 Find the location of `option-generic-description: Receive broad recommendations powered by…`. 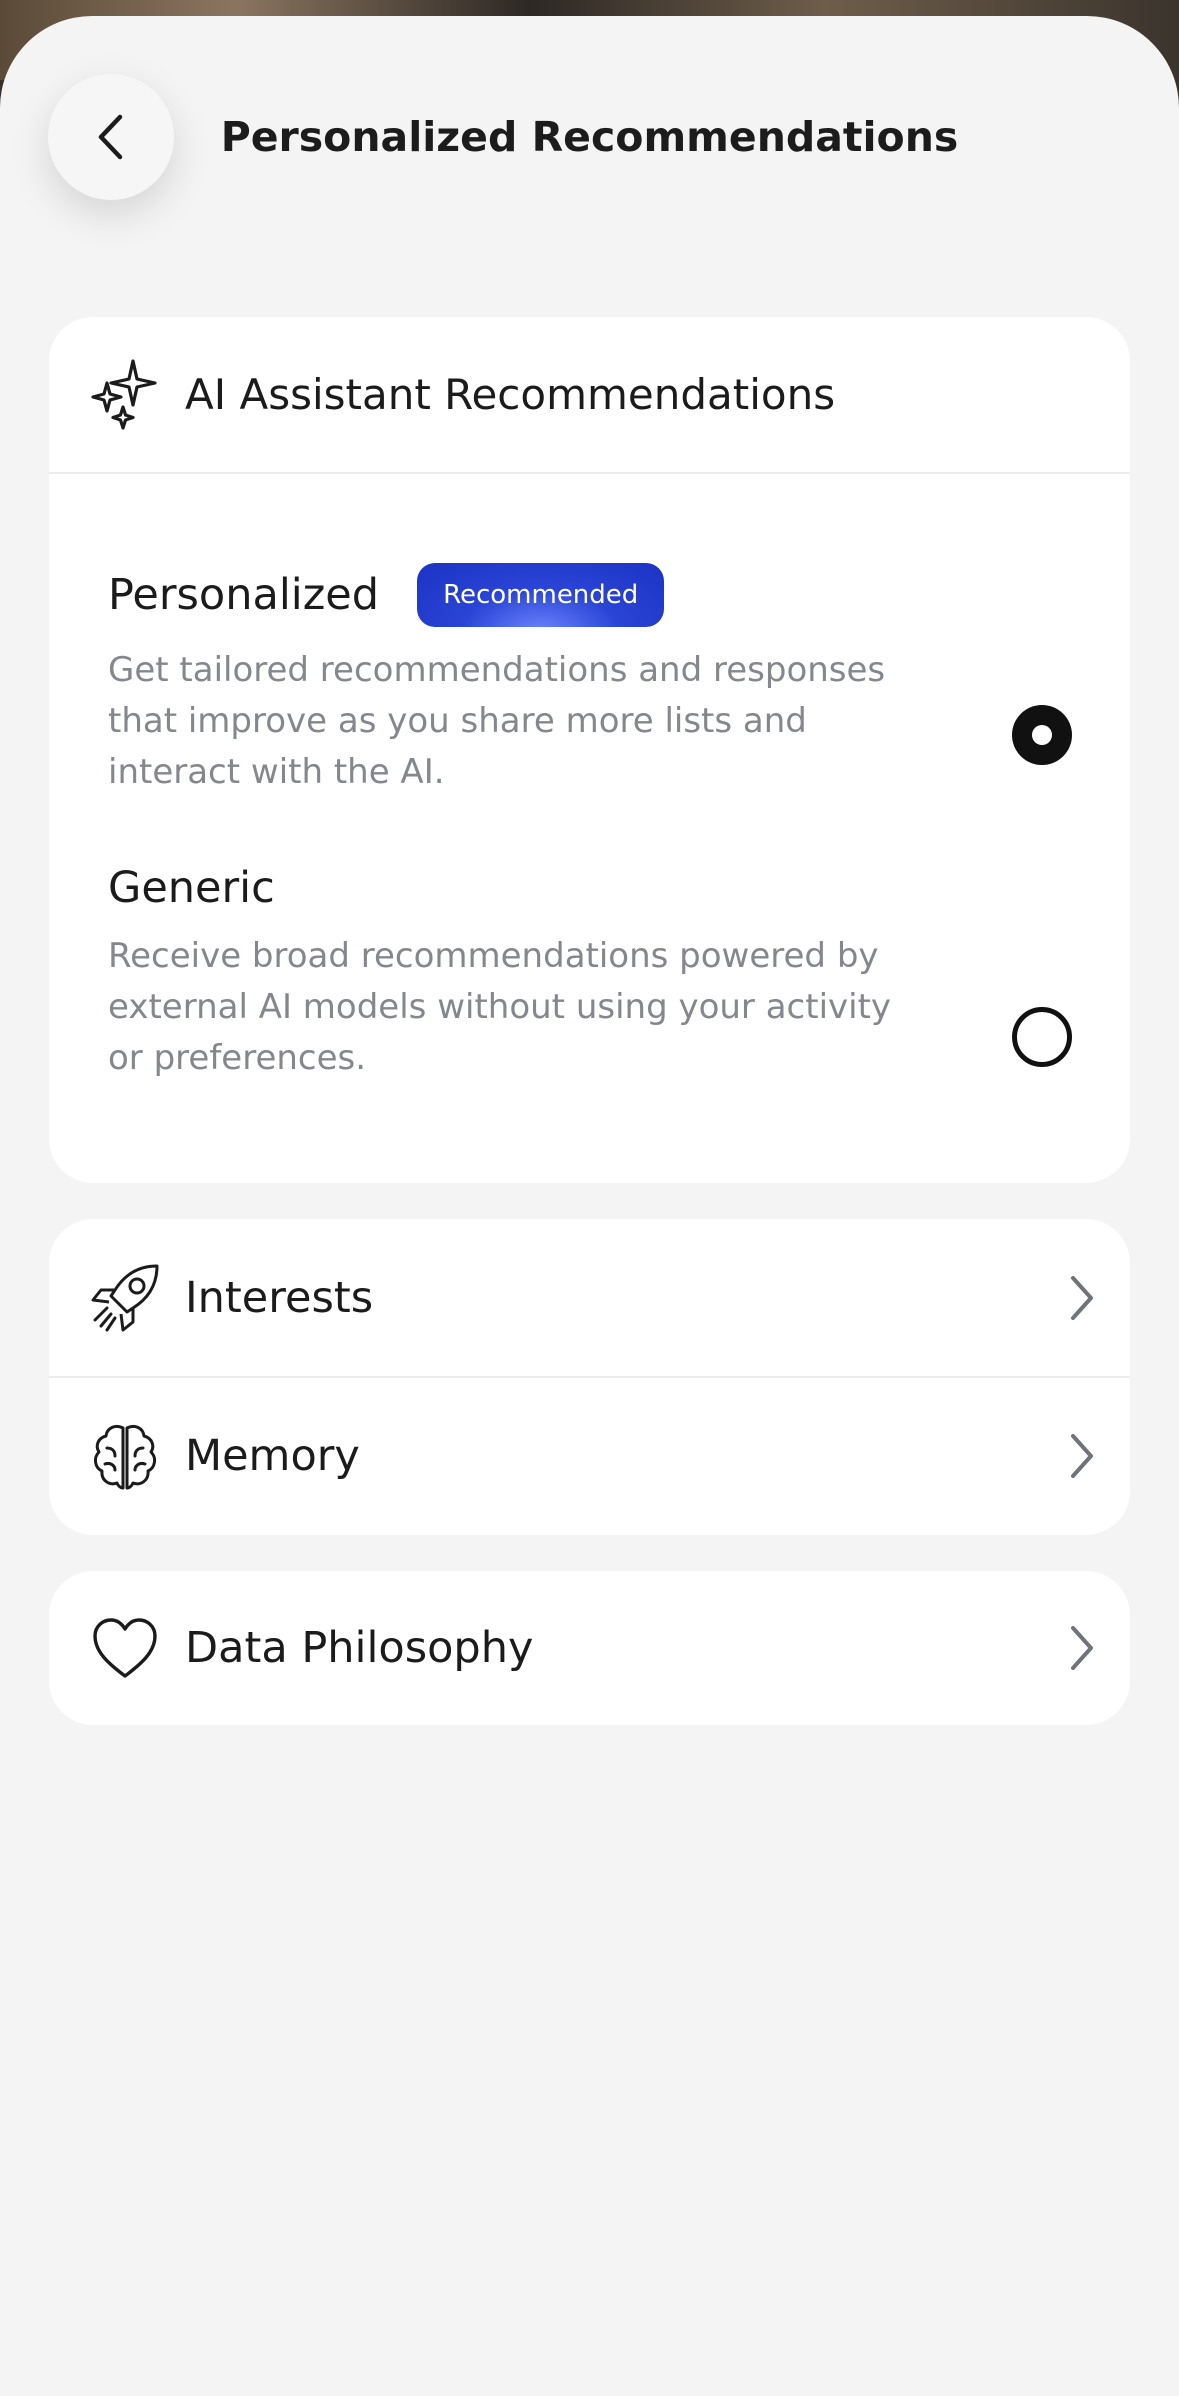

option-generic-description: Receive broad recommendations powered by… is located at coordinates (500, 1007).